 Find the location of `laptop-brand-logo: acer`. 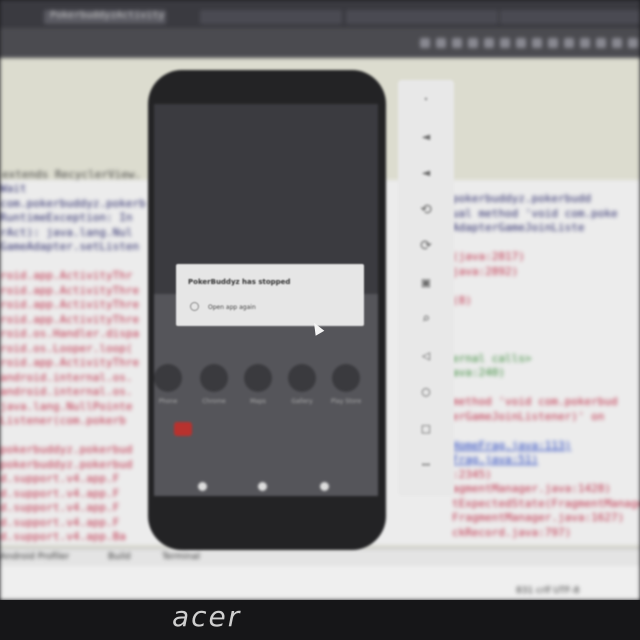

laptop-brand-logo: acer is located at coordinates (207, 616).